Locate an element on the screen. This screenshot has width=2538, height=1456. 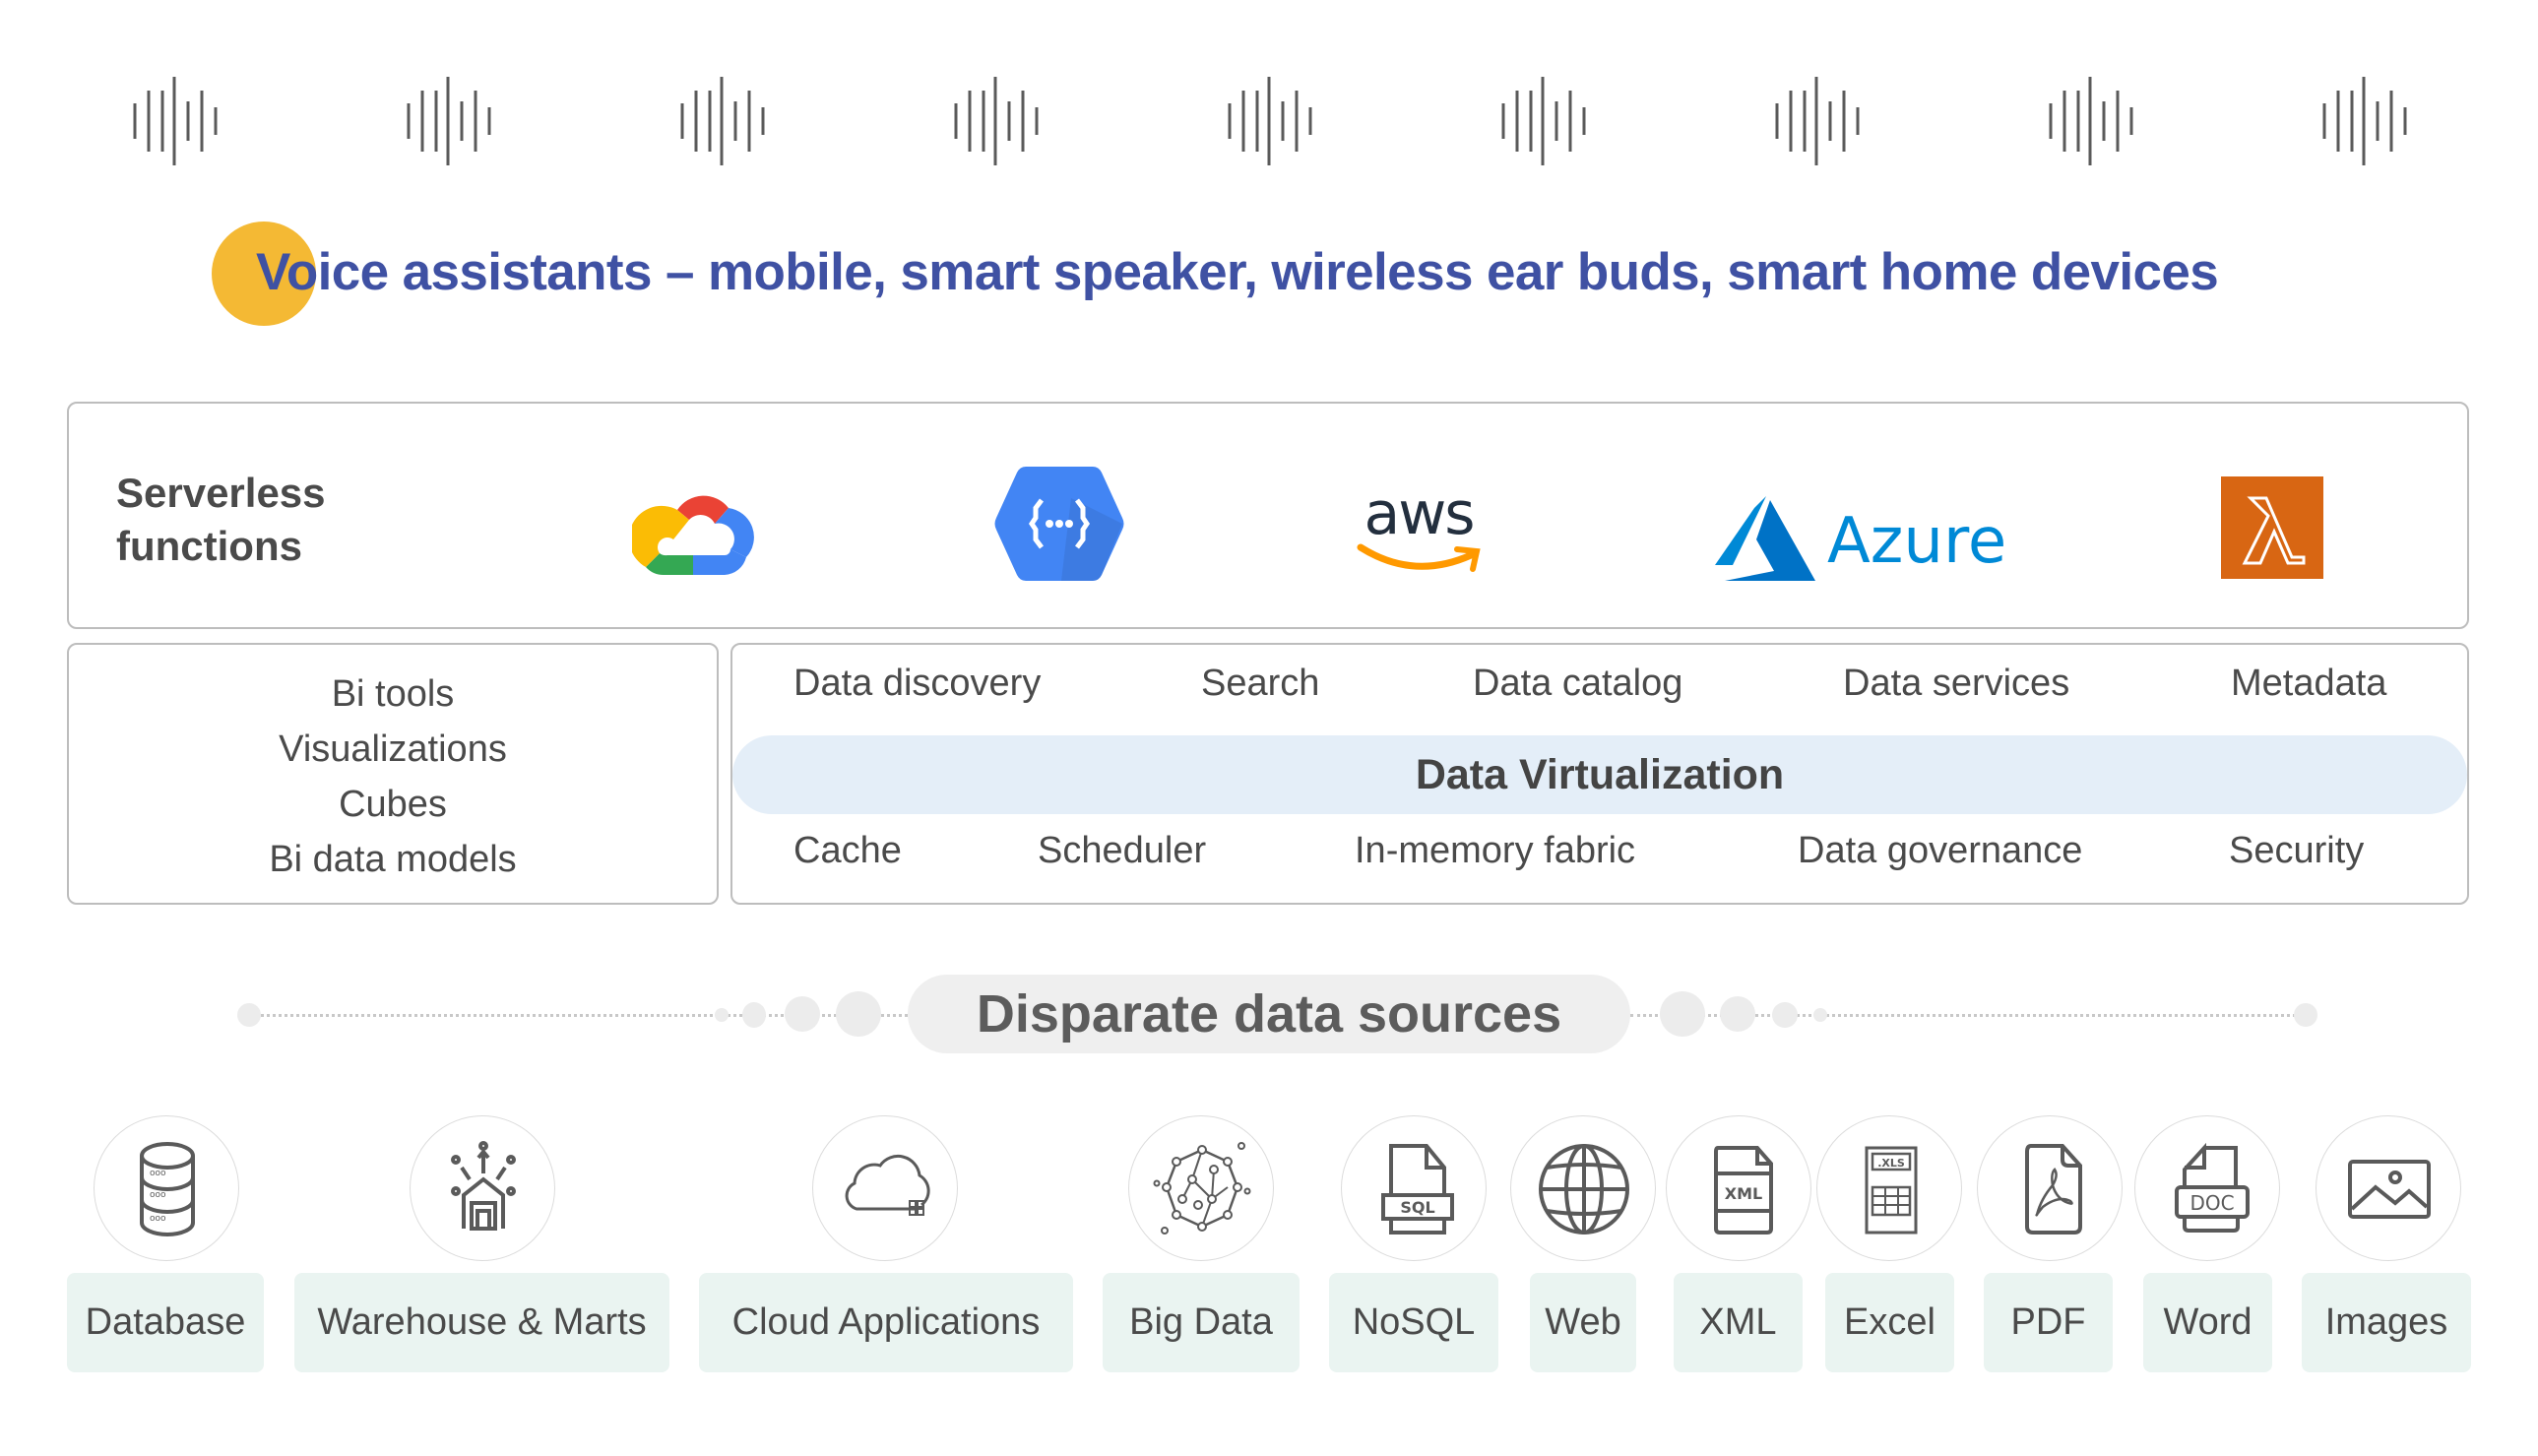
serverless-label-line2: functions is located at coordinates (209, 546).